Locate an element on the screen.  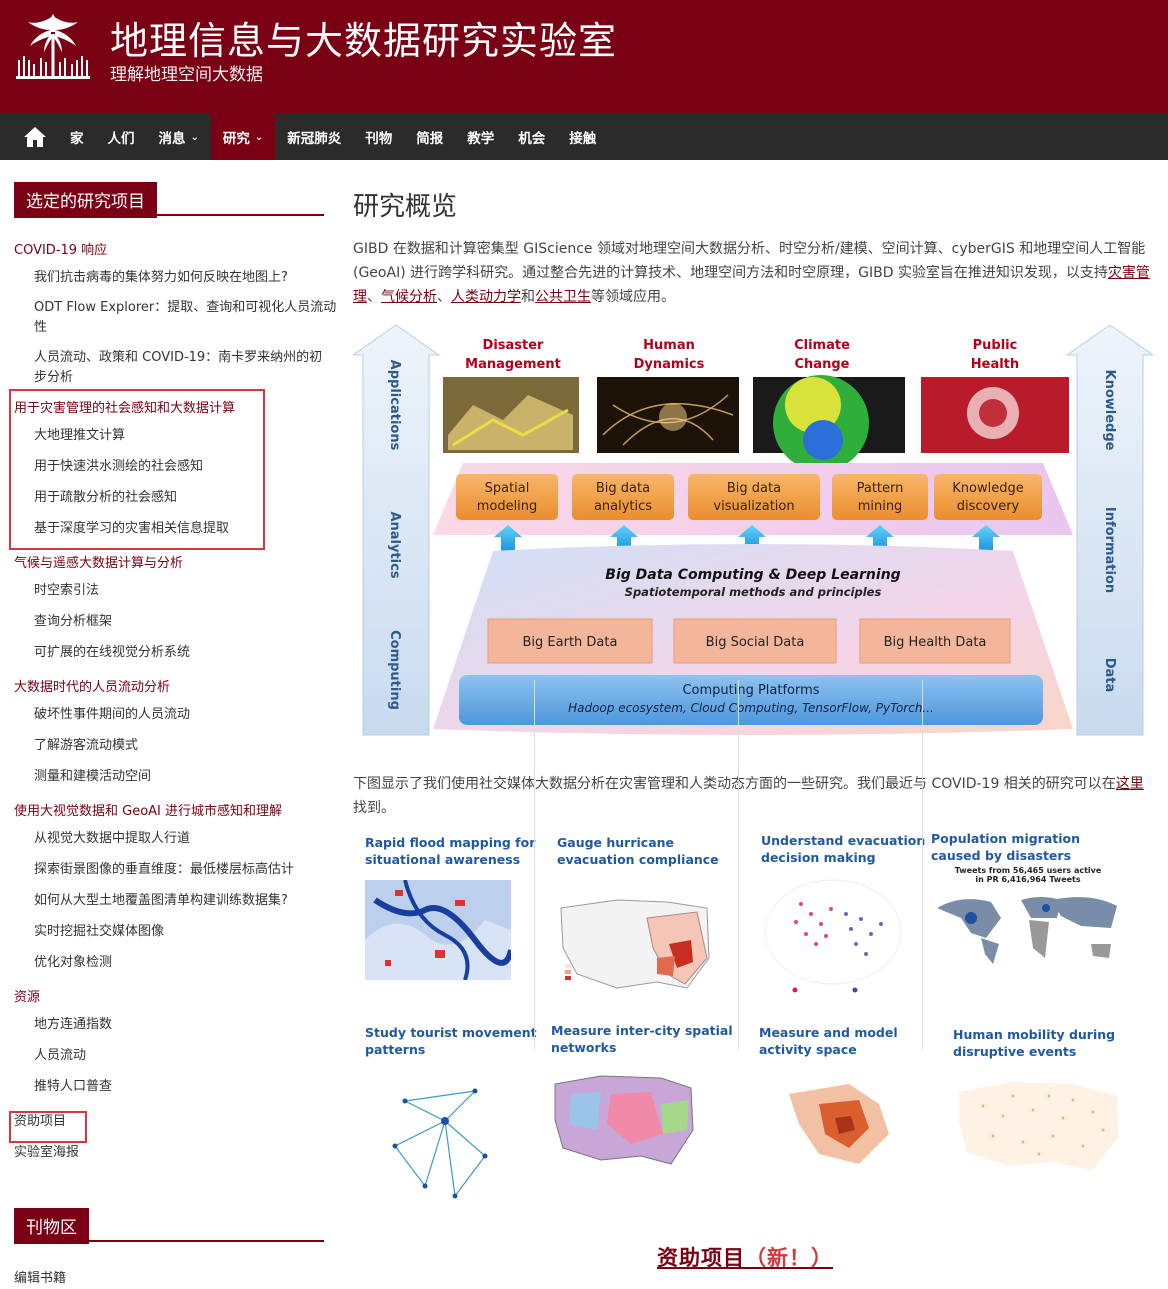
sidebar-item: 时空索引法 is located at coordinates (177, 591).